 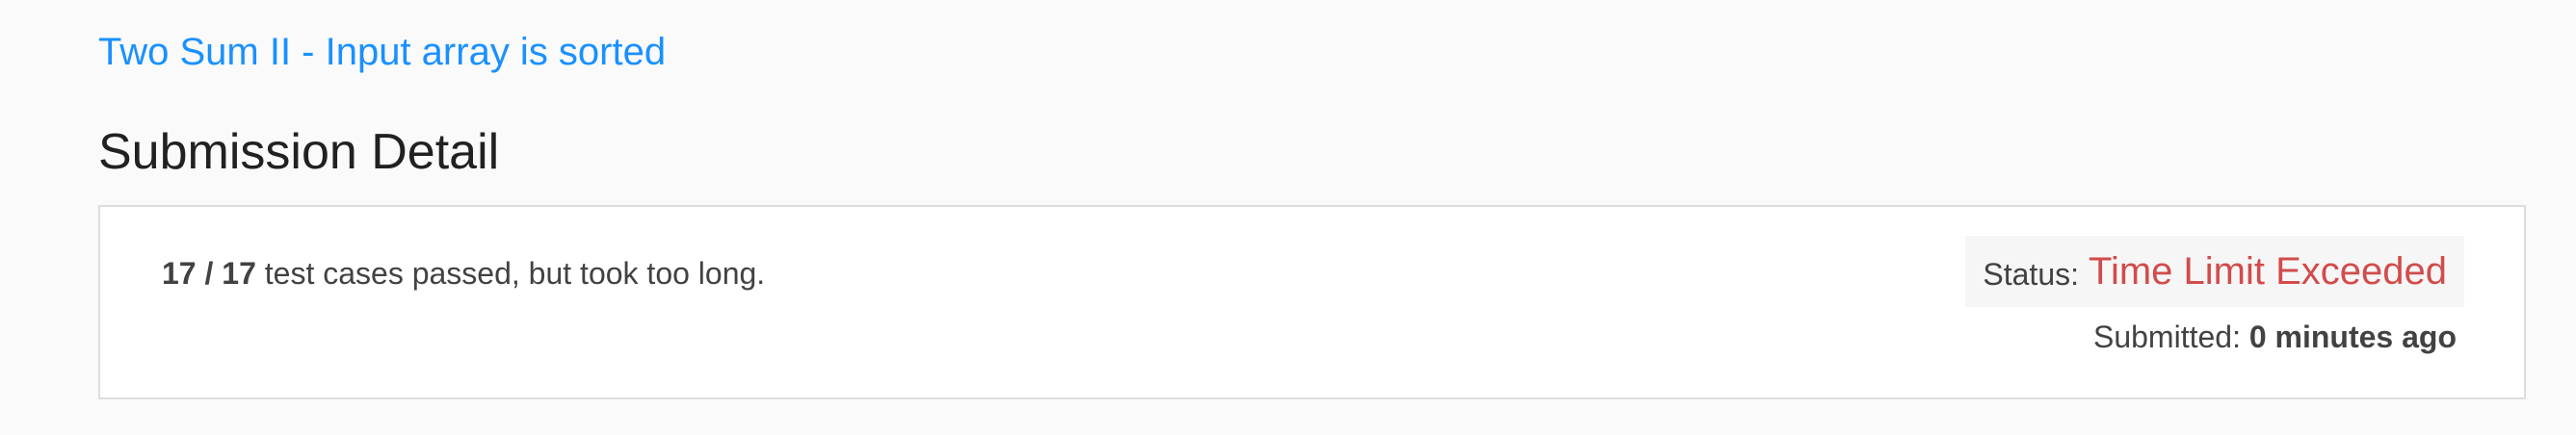 I want to click on page-title: Submission Detail, so click(x=299, y=152).